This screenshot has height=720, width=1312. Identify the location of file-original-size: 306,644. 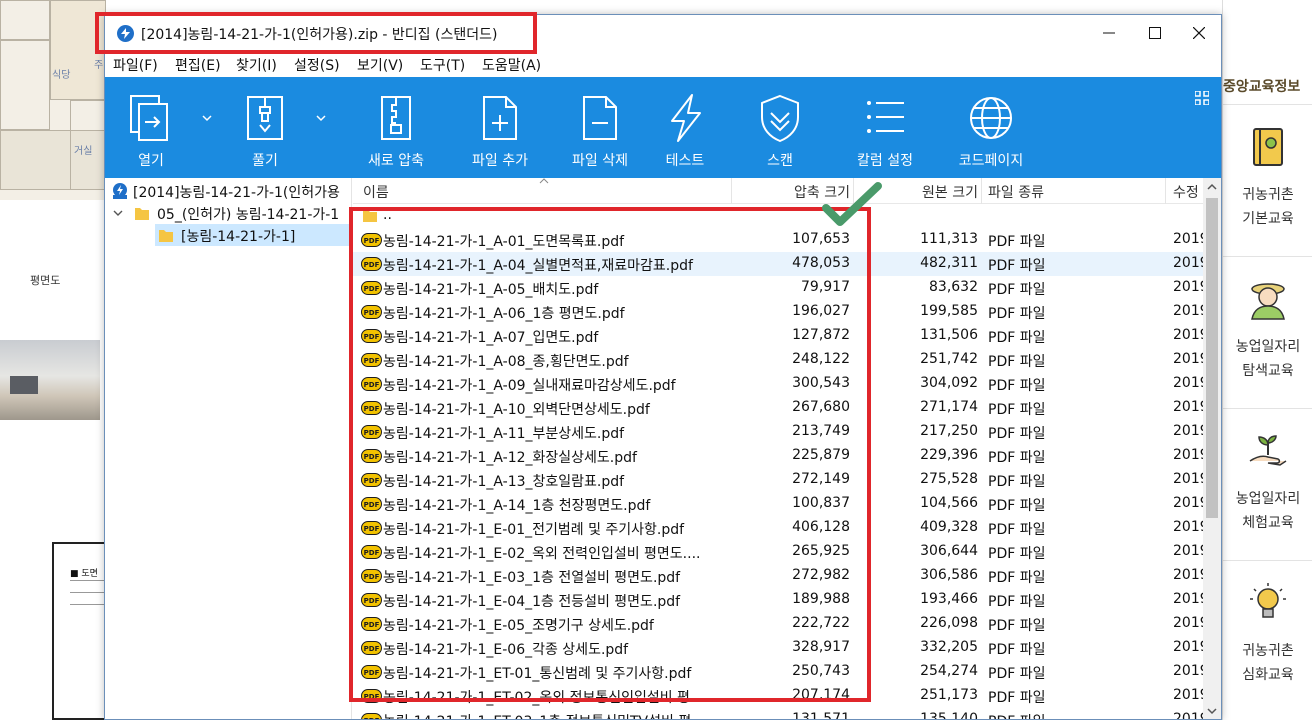
(949, 551).